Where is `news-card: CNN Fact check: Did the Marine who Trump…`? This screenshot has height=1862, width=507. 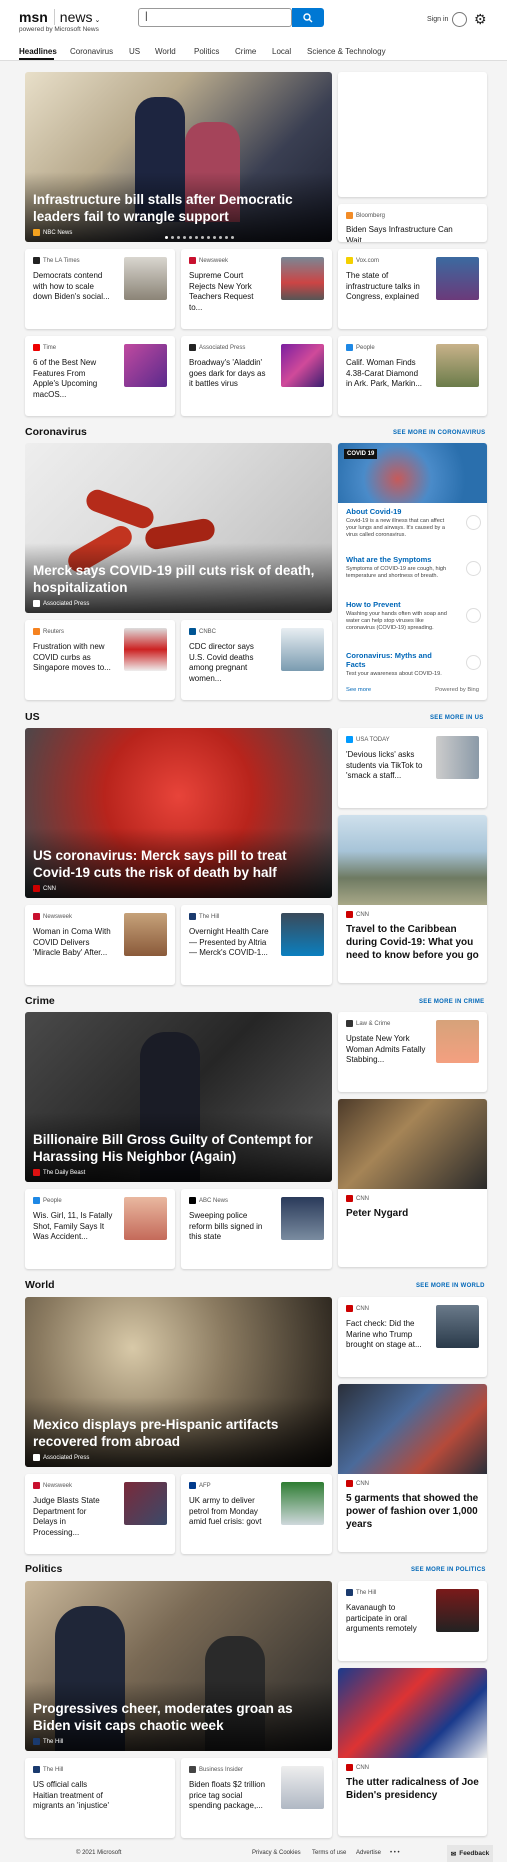
news-card: CNN Fact check: Did the Marine who Trump… is located at coordinates (412, 1337).